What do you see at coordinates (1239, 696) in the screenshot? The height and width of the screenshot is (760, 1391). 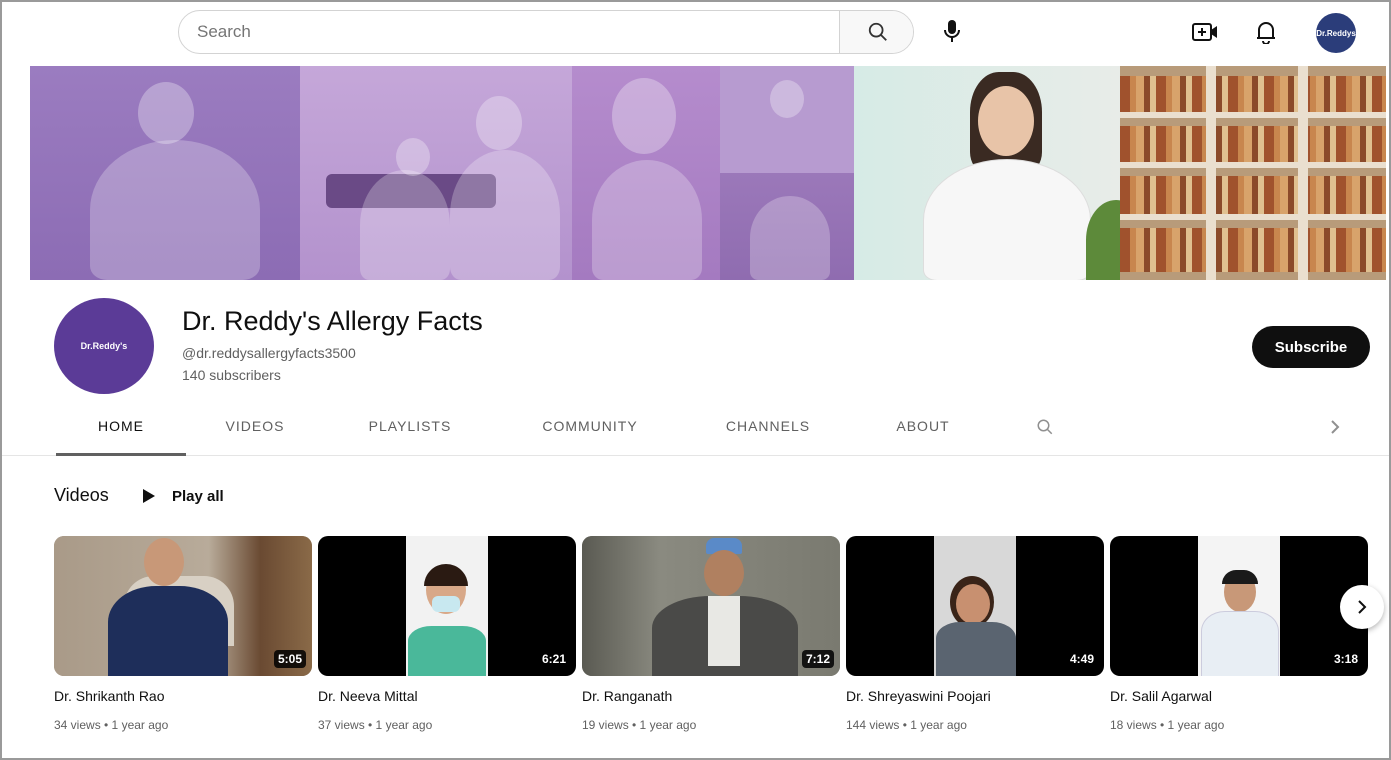 I see `video-title: Dr. Salil Agarwal` at bounding box center [1239, 696].